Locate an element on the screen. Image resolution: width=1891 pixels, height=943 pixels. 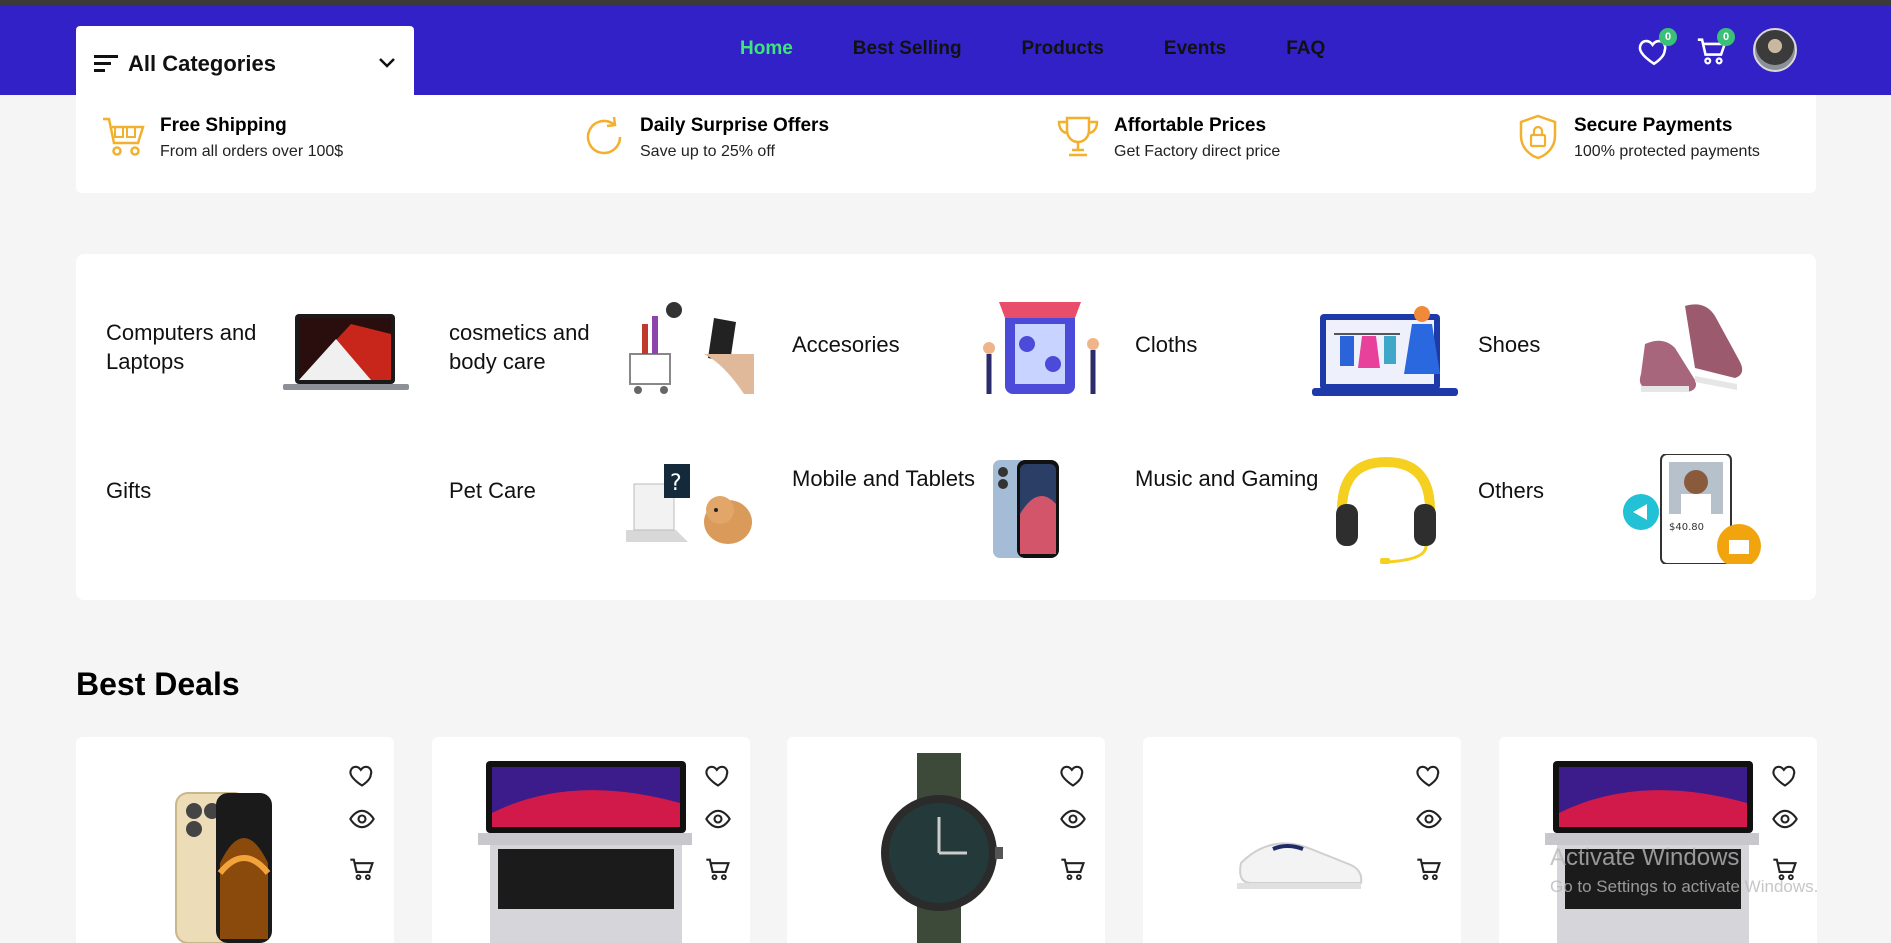
accessories-image is located at coordinates (1041, 348).